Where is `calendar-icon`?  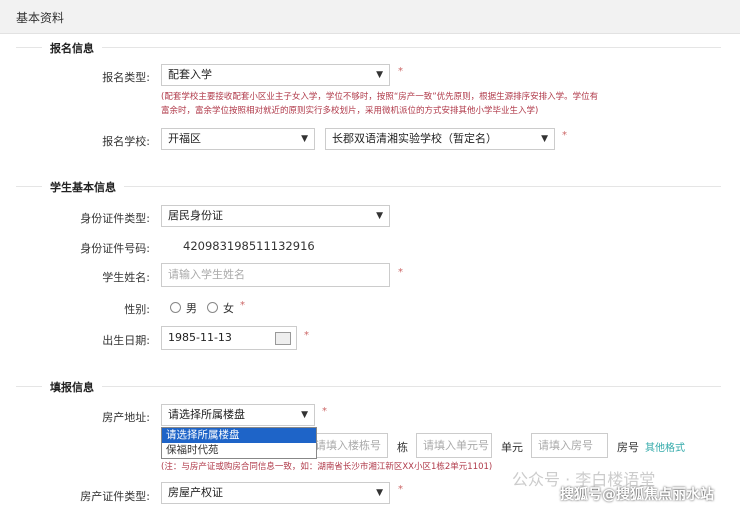 calendar-icon is located at coordinates (283, 338).